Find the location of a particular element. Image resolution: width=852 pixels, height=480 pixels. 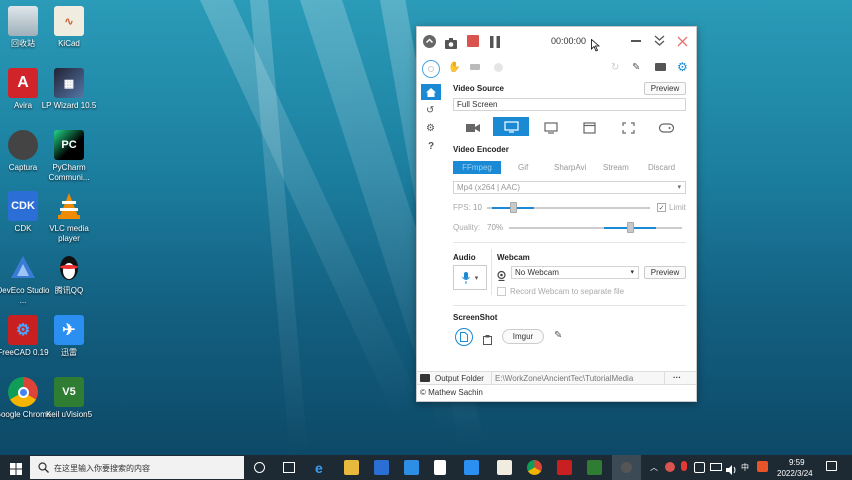

encoder-tab-discard: Discard is located at coordinates (661, 167).